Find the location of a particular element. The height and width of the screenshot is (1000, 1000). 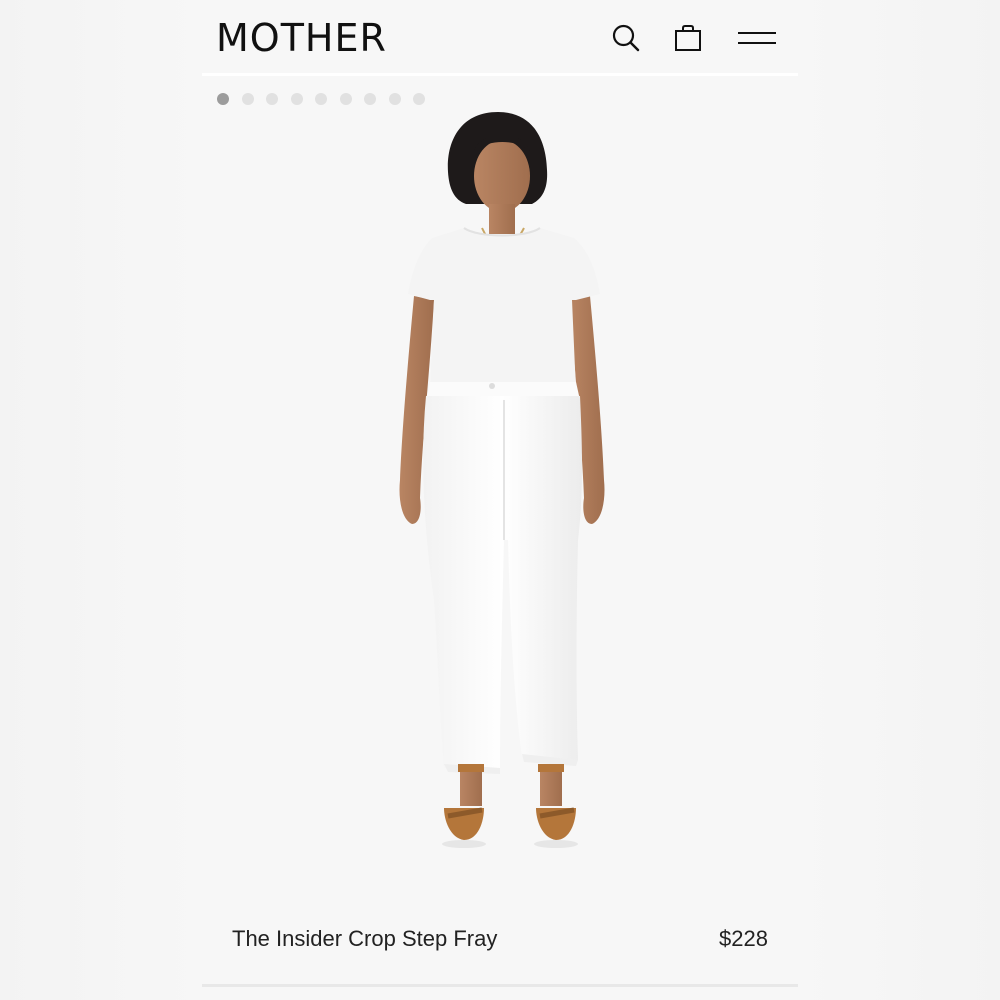

site-header: MOTHER is located at coordinates (500, 38).